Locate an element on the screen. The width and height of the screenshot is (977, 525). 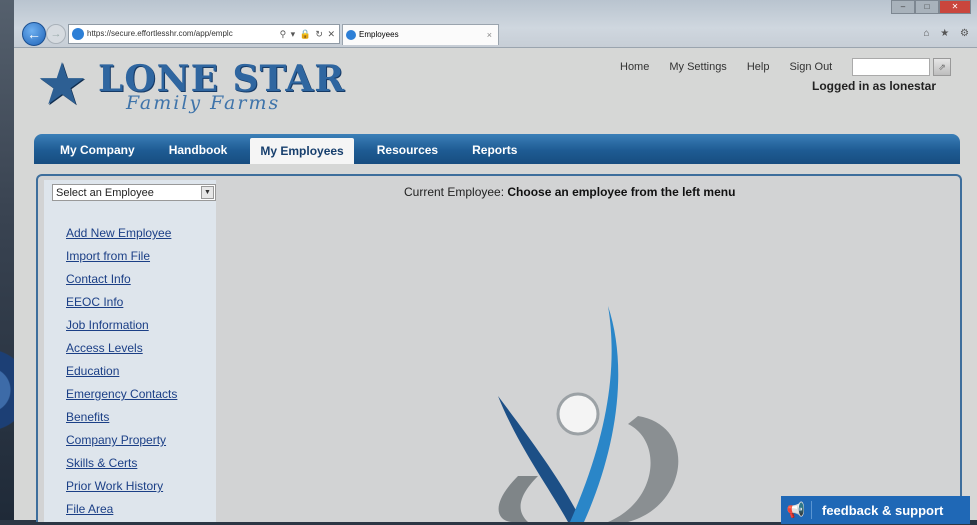
top-links: Home My Settings Help Sign Out is located at coordinates (726, 67).